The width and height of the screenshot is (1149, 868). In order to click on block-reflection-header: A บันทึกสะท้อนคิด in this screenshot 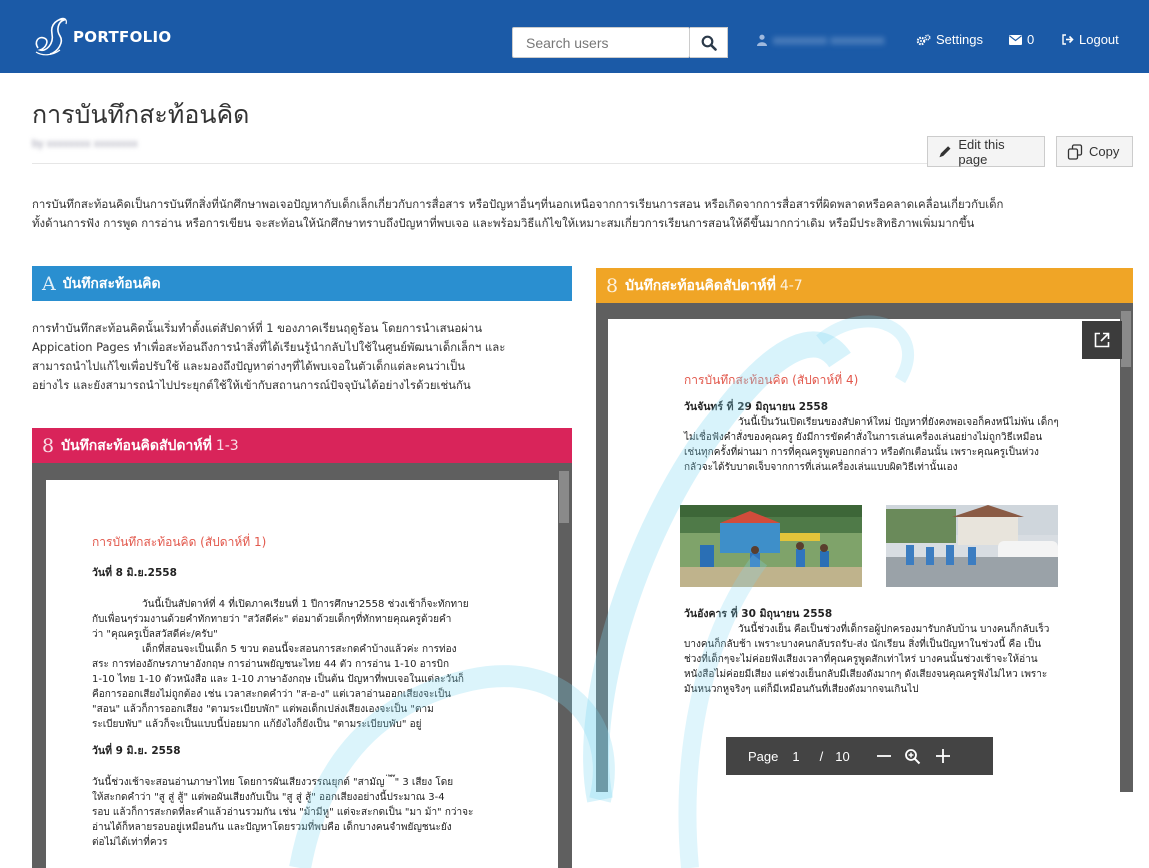, I will do `click(302, 283)`.